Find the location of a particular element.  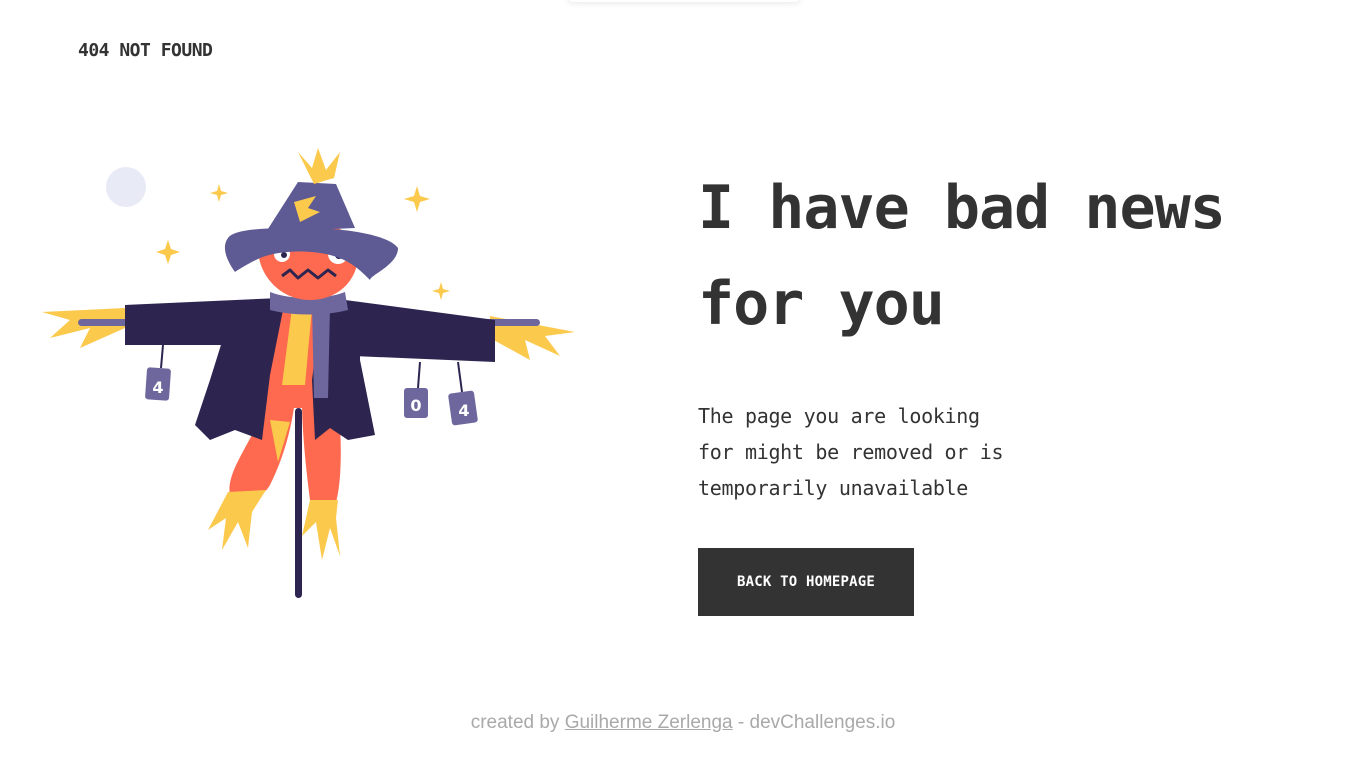

brand-logo: 404 NOT FOUND is located at coordinates (145, 50).